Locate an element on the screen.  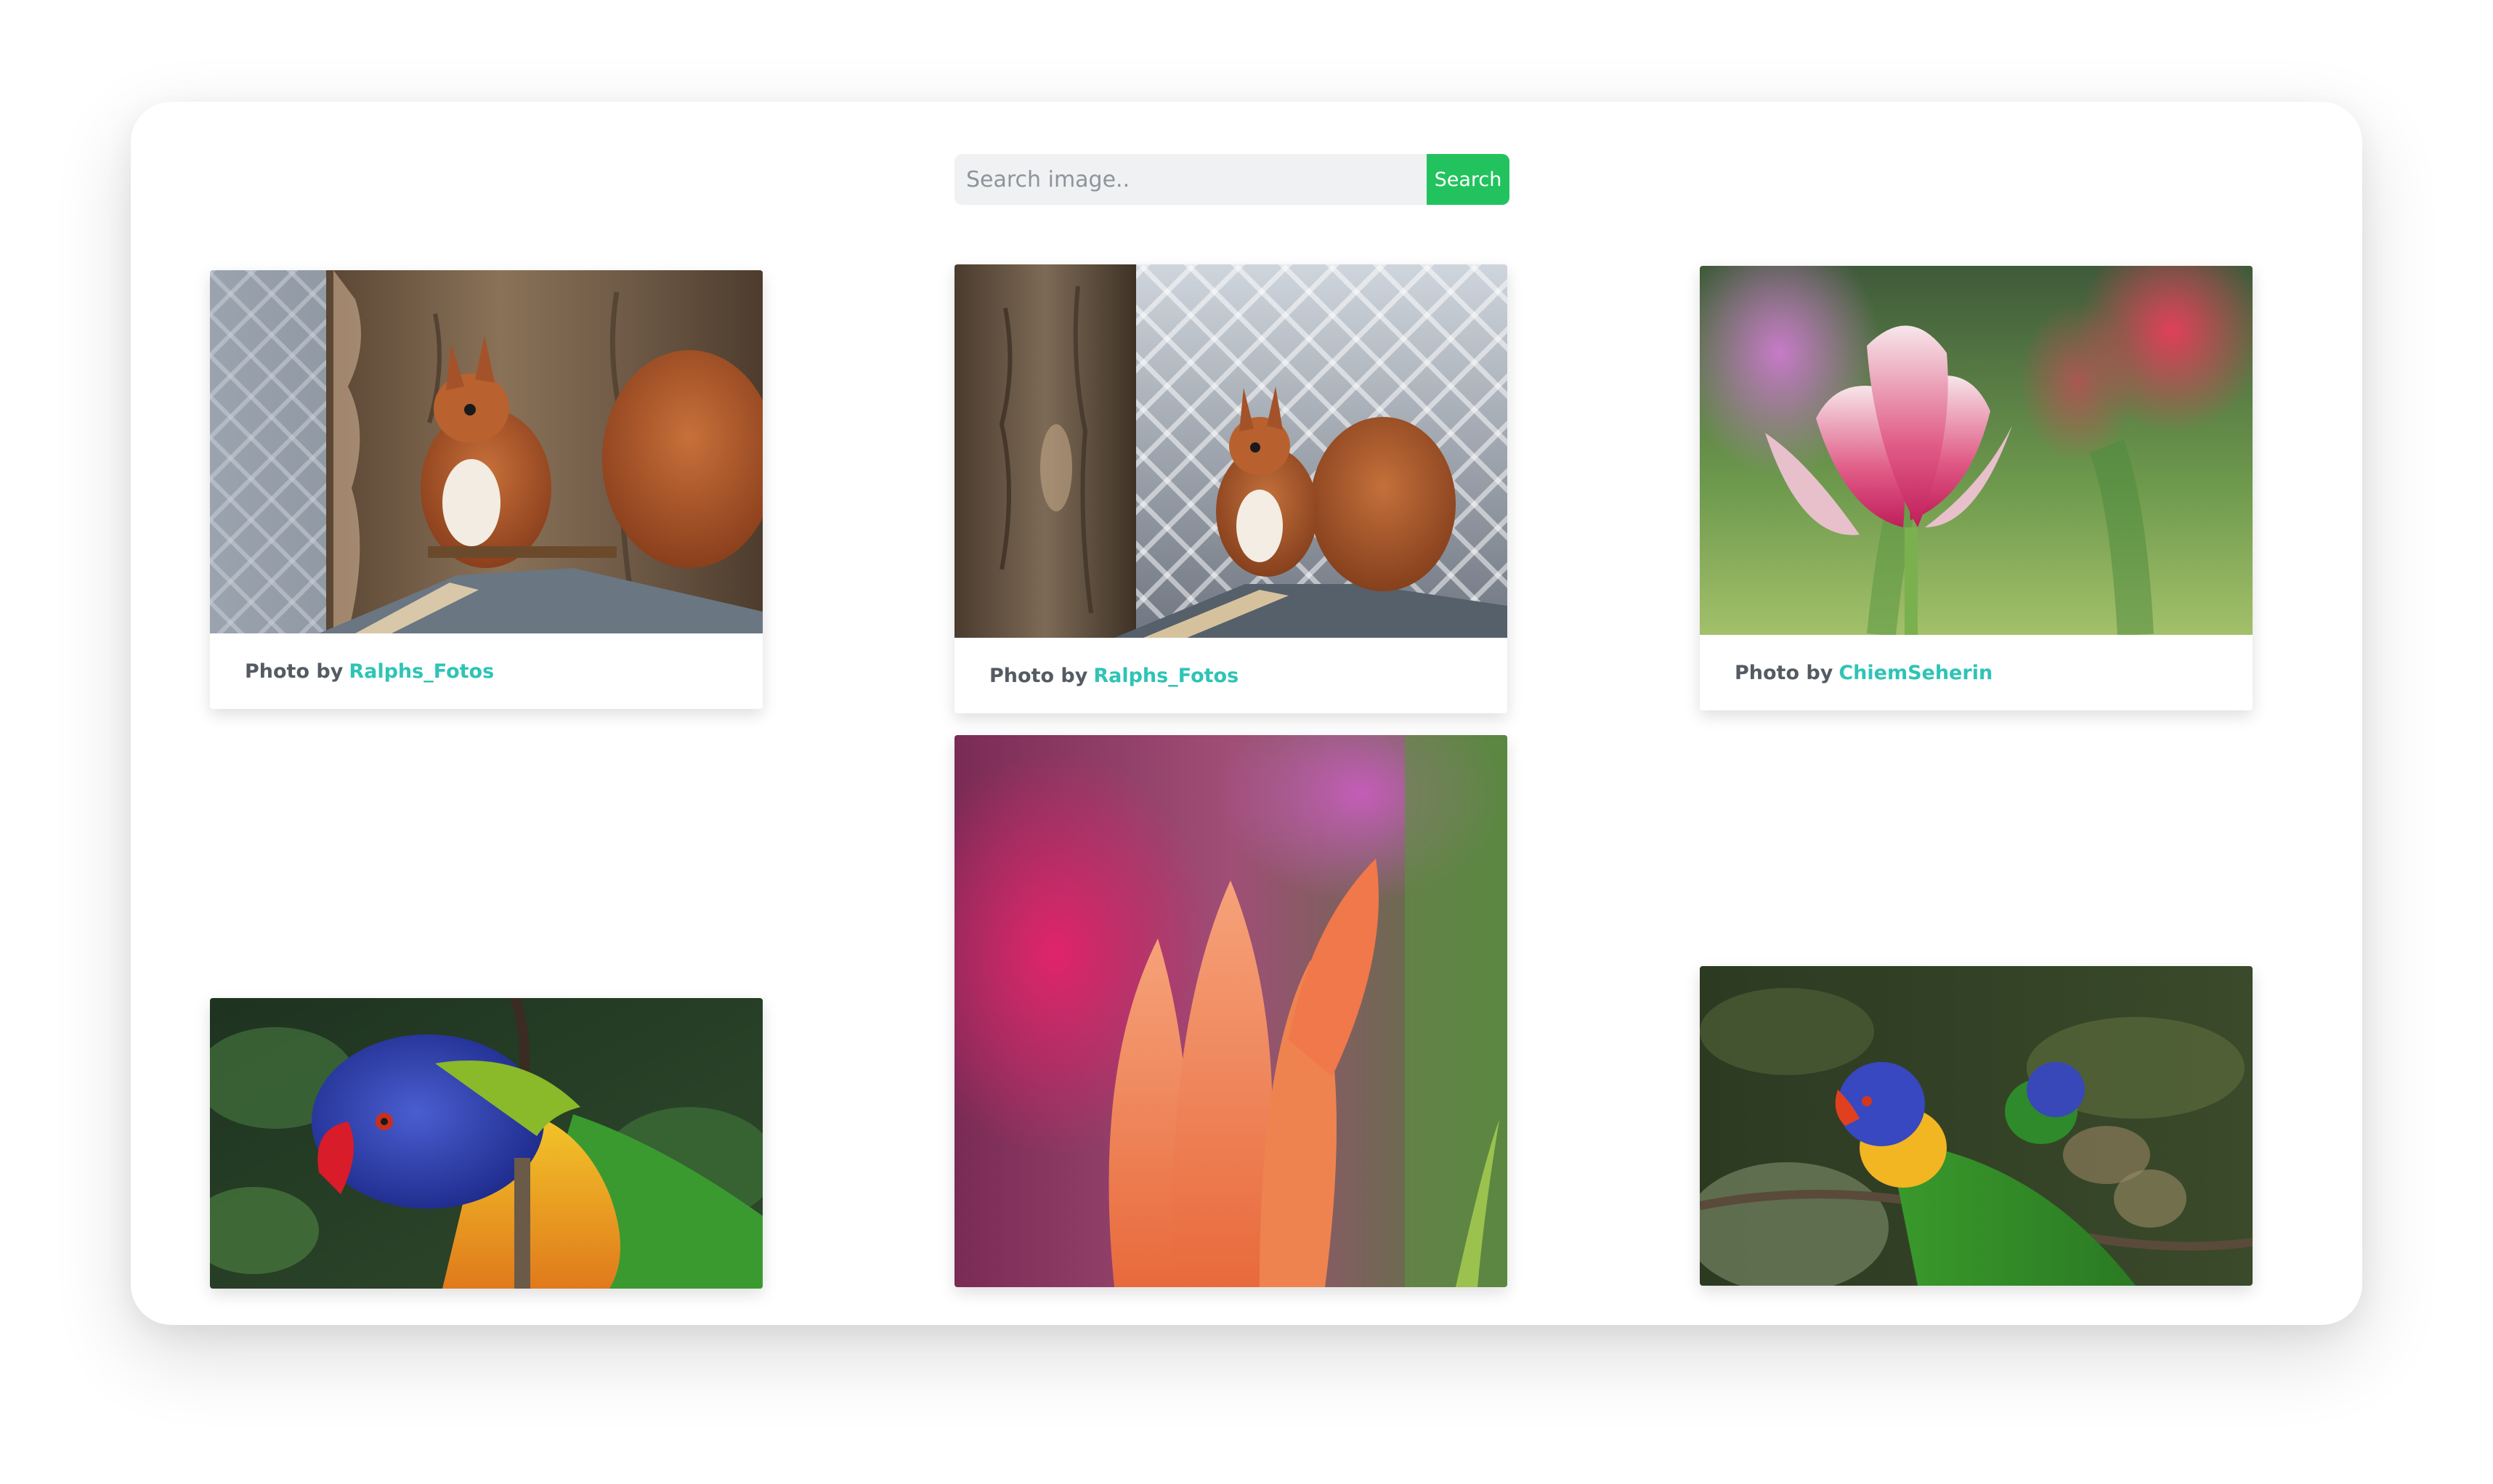
photo-caption: Photo by ChiemSeherin is located at coordinates (1976, 672).